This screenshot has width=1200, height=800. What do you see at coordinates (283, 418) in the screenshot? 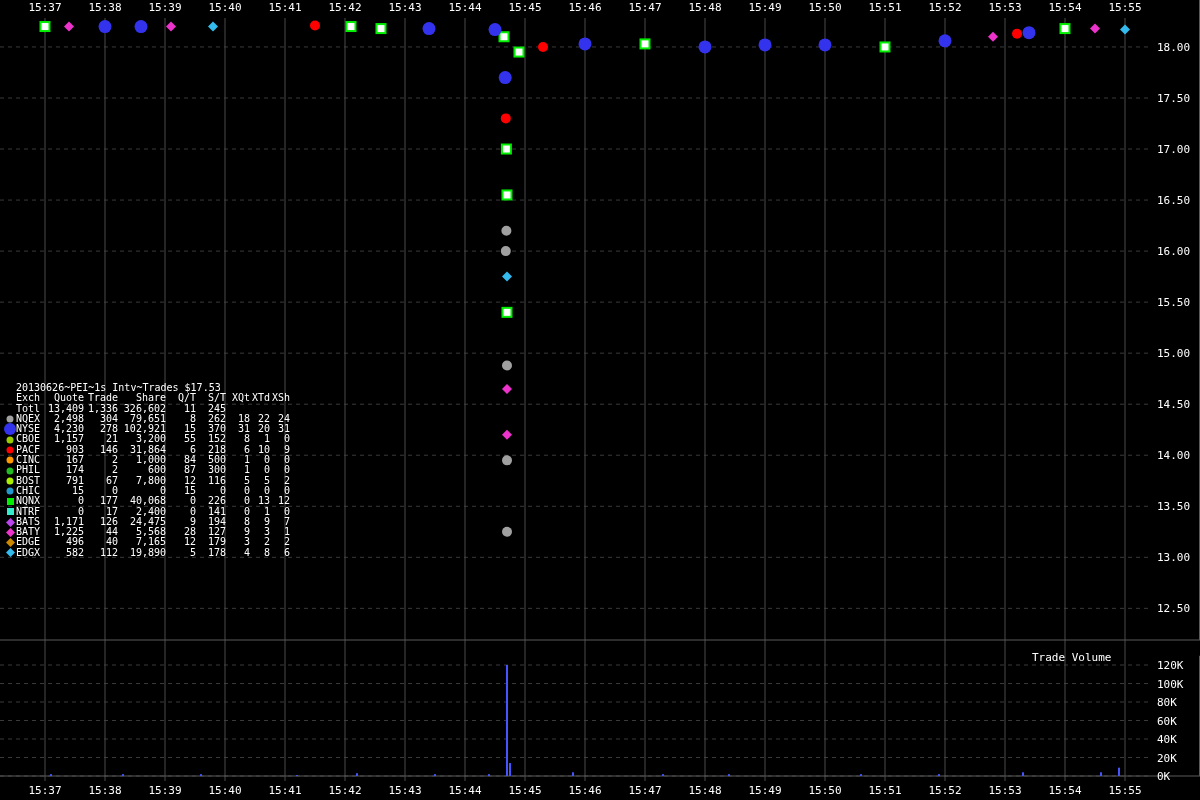
I see `legend-cell-text: 24` at bounding box center [283, 418].